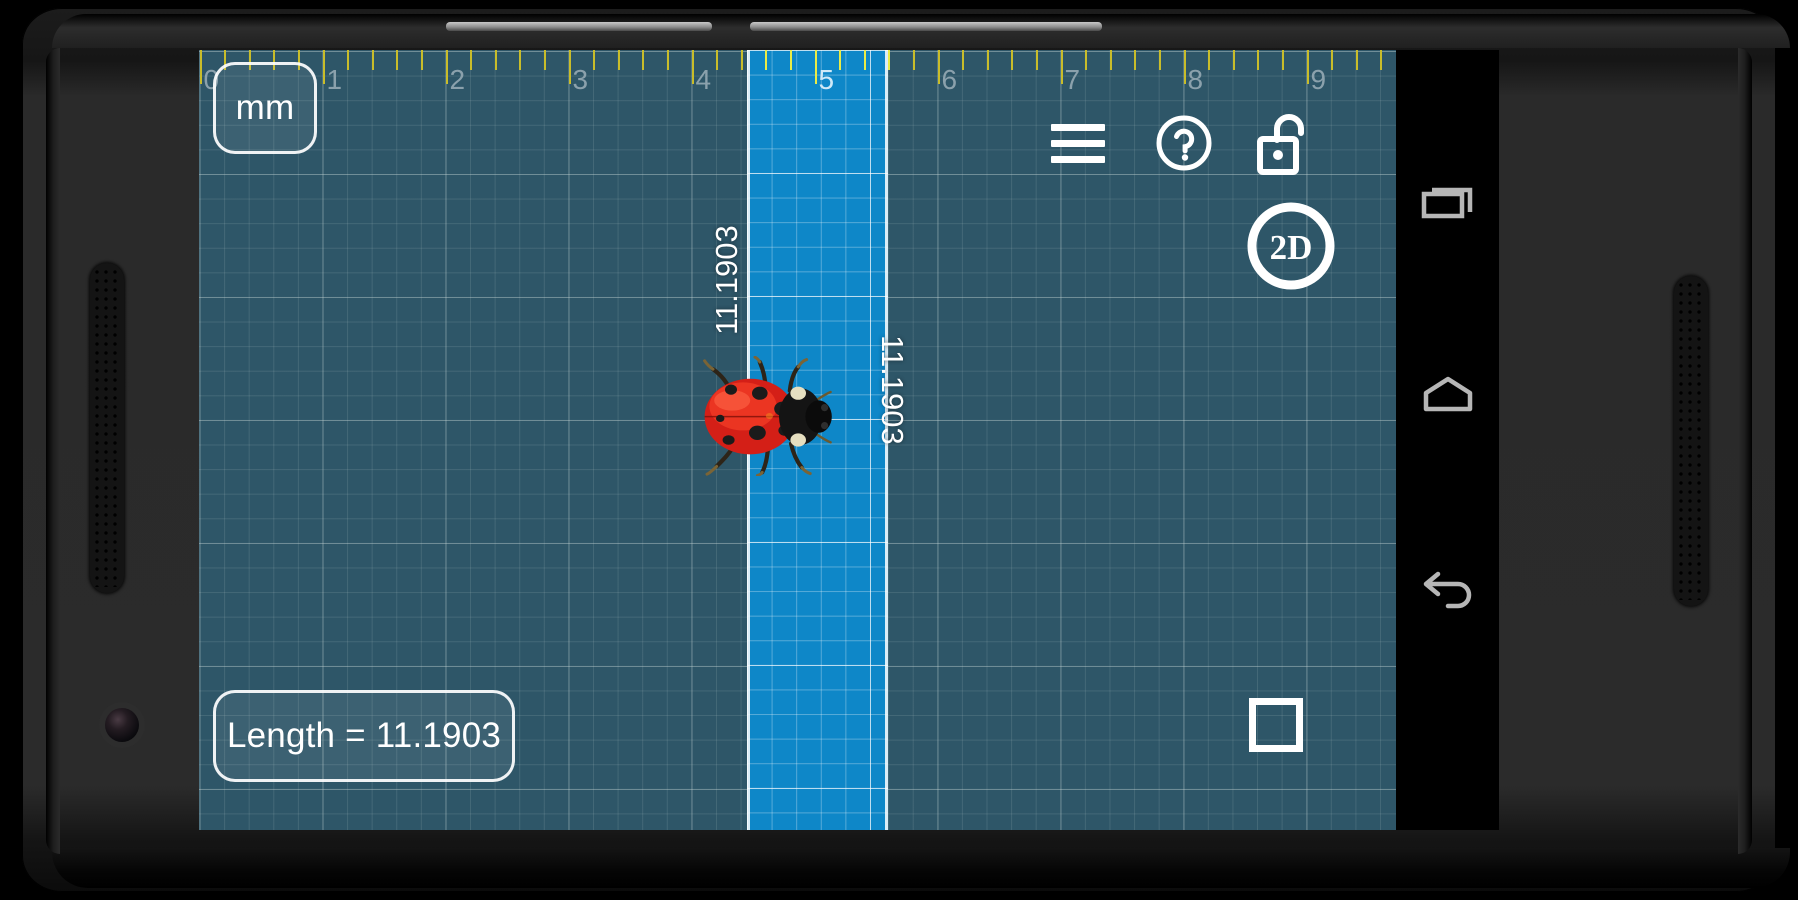 Image resolution: width=1798 pixels, height=900 pixels. I want to click on 2d-mode-label: 2D, so click(1291, 247).